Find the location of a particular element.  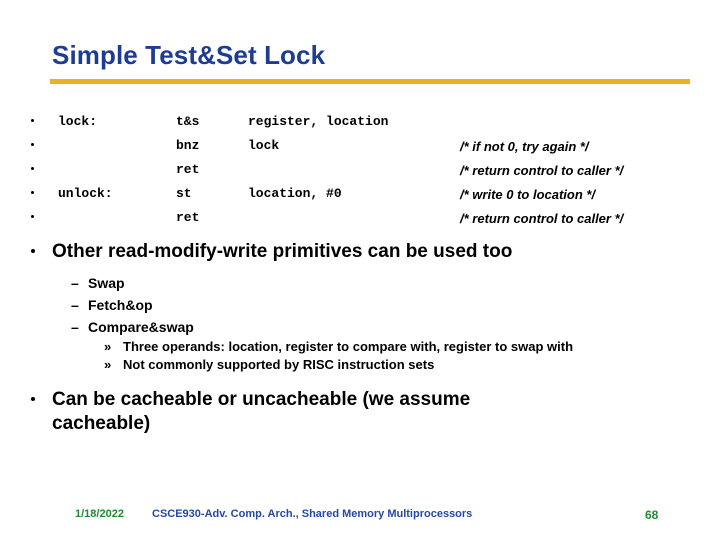

code-opcode: st is located at coordinates (184, 193).